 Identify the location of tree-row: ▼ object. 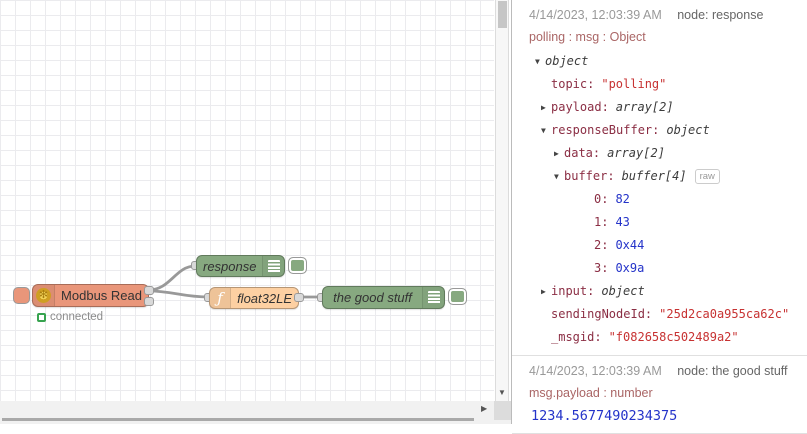
(667, 61).